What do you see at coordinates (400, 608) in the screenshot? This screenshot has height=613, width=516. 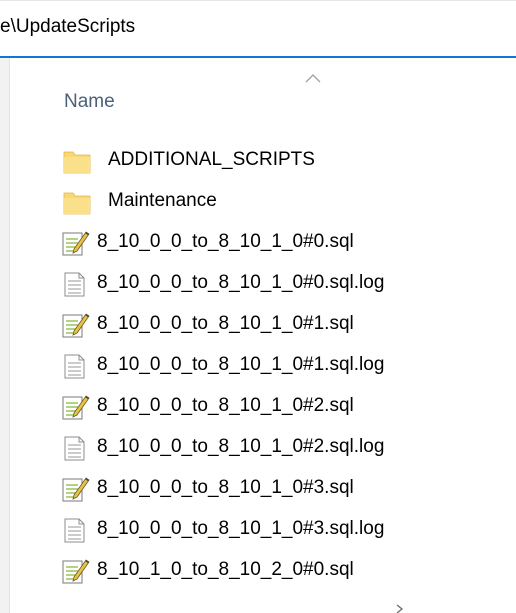 I see `chevron-right-icon` at bounding box center [400, 608].